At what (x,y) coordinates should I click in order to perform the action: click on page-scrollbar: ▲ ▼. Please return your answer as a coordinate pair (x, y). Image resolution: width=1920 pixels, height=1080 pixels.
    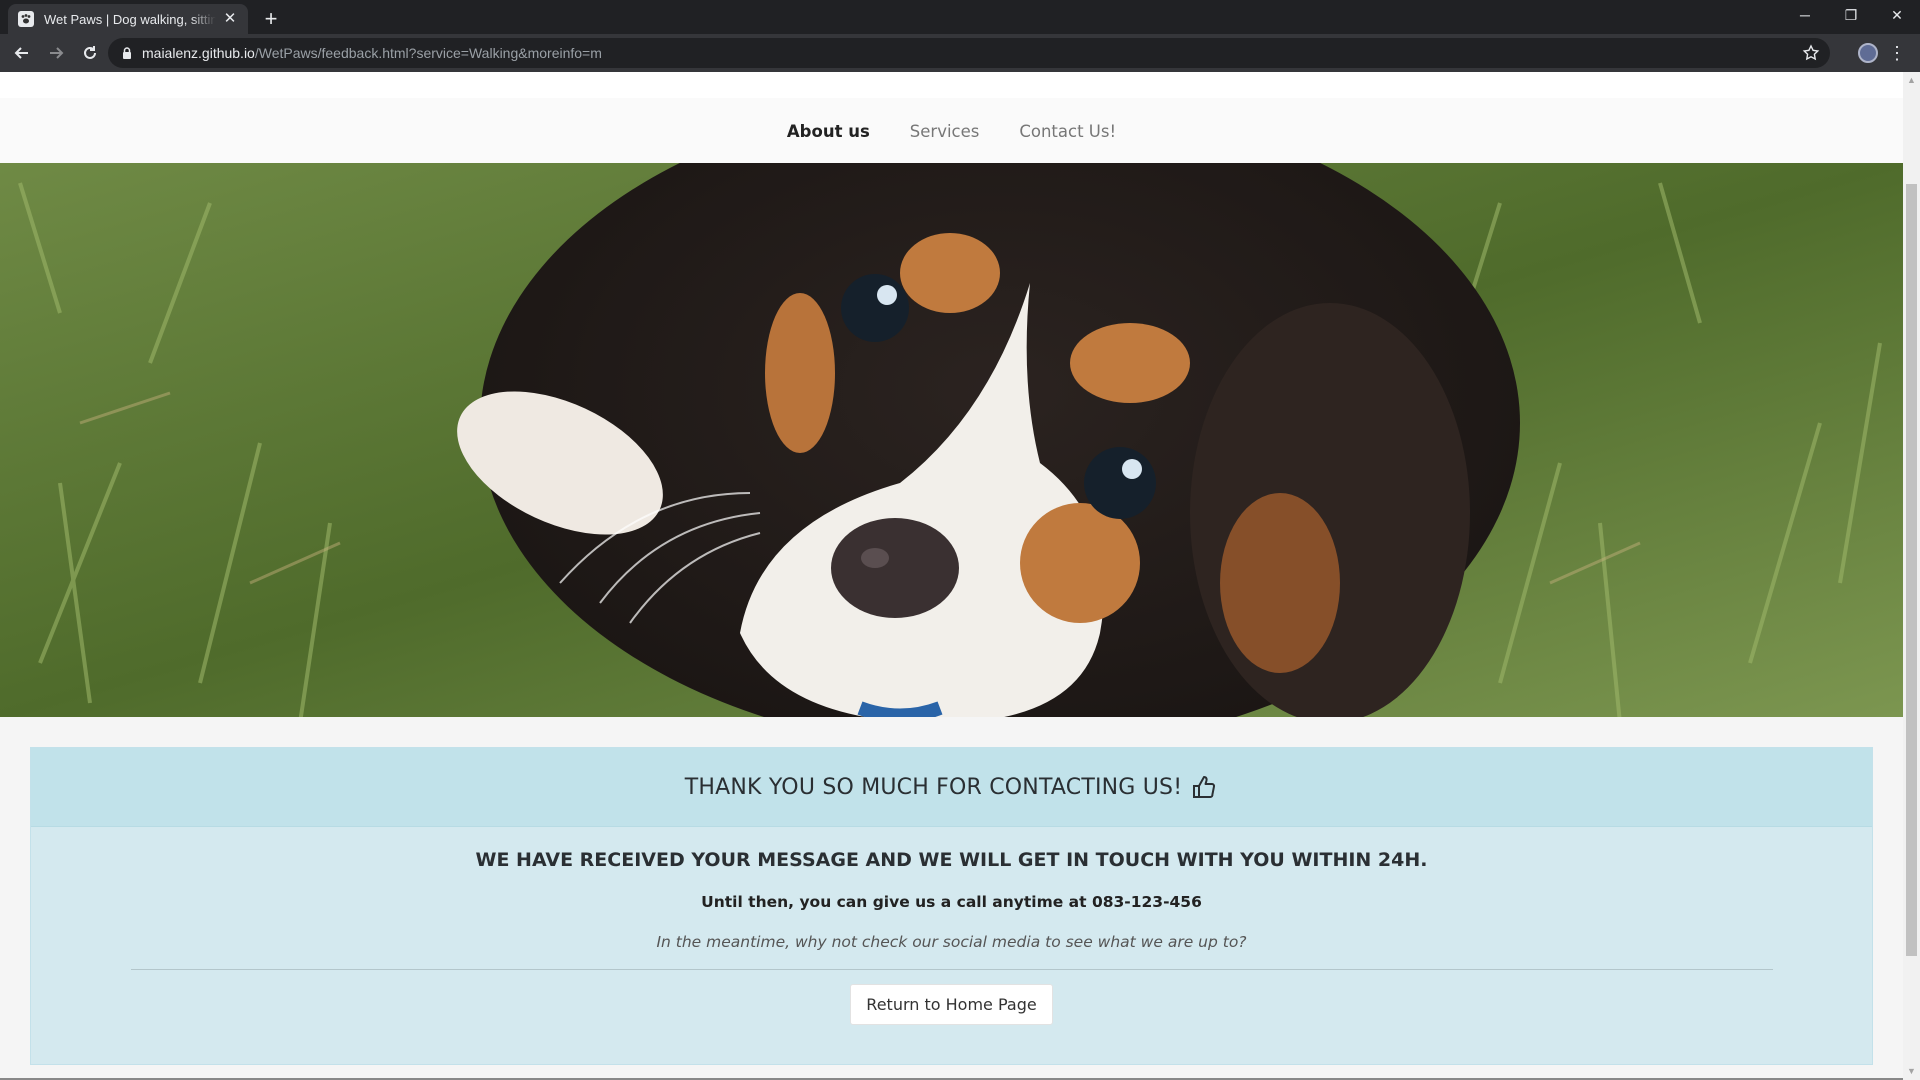
    Looking at the image, I should click on (1911, 576).